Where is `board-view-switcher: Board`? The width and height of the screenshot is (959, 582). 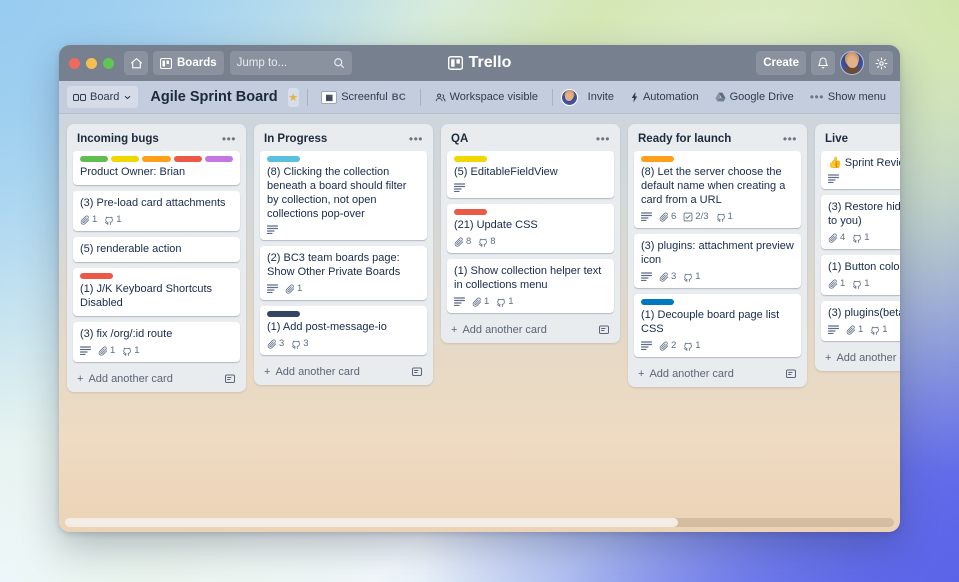
board-view-switcher: Board is located at coordinates (103, 97).